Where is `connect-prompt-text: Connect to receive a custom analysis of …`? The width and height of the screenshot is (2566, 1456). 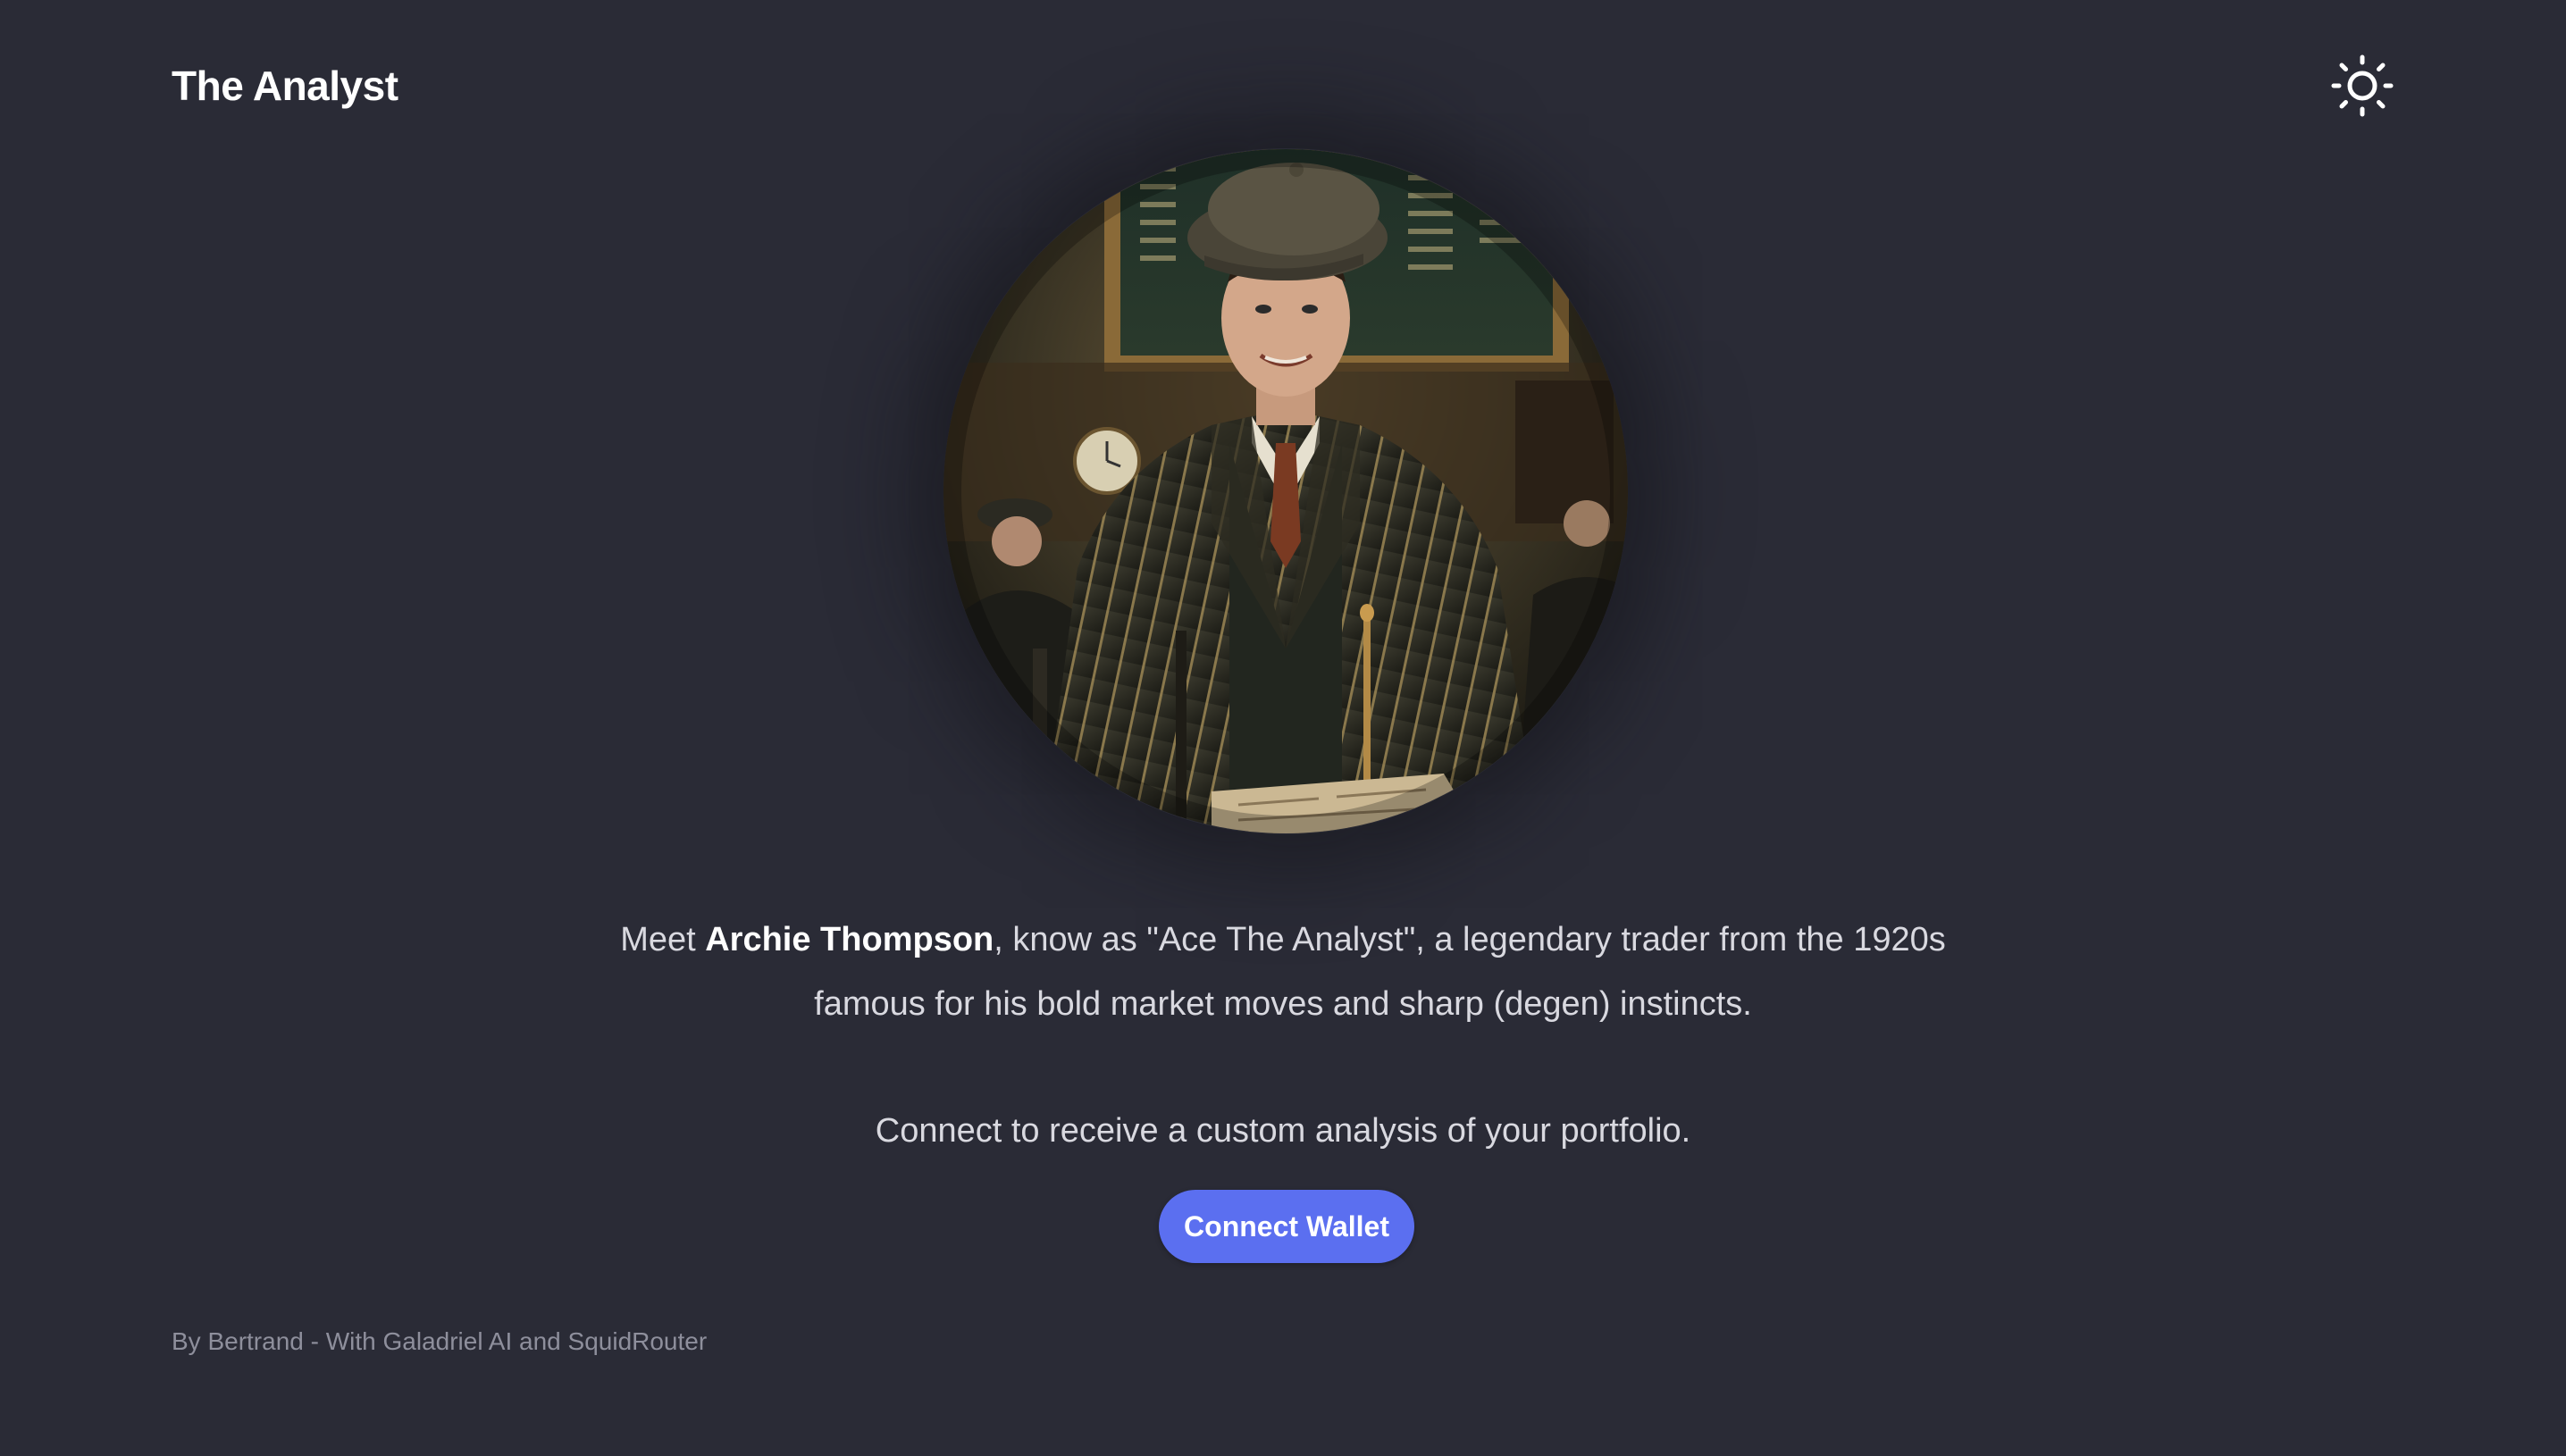 connect-prompt-text: Connect to receive a custom analysis of … is located at coordinates (1283, 1131).